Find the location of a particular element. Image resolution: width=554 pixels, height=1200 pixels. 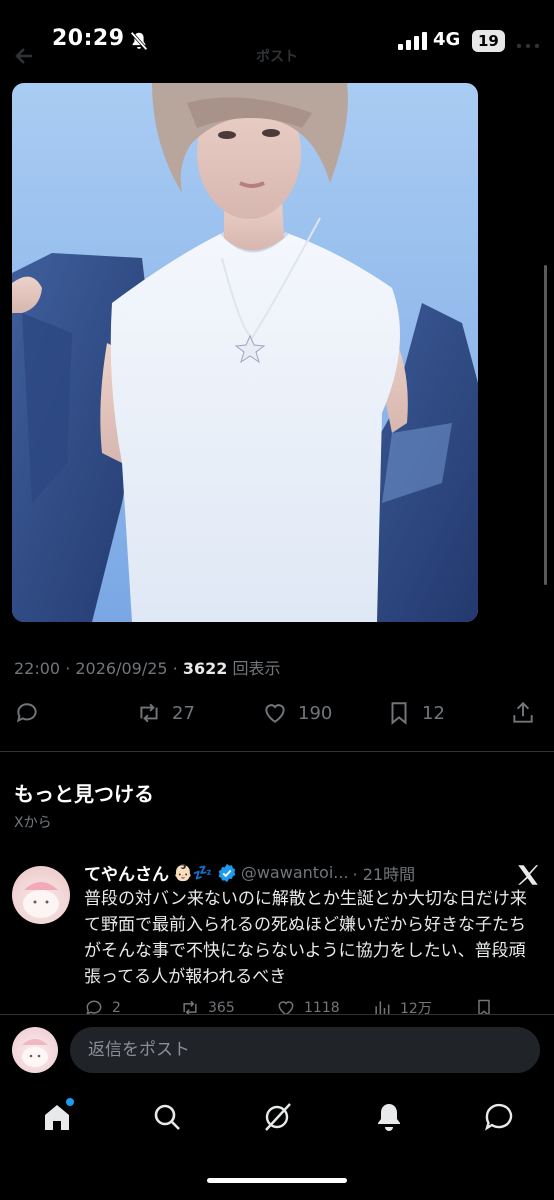

share-icon is located at coordinates (523, 712).